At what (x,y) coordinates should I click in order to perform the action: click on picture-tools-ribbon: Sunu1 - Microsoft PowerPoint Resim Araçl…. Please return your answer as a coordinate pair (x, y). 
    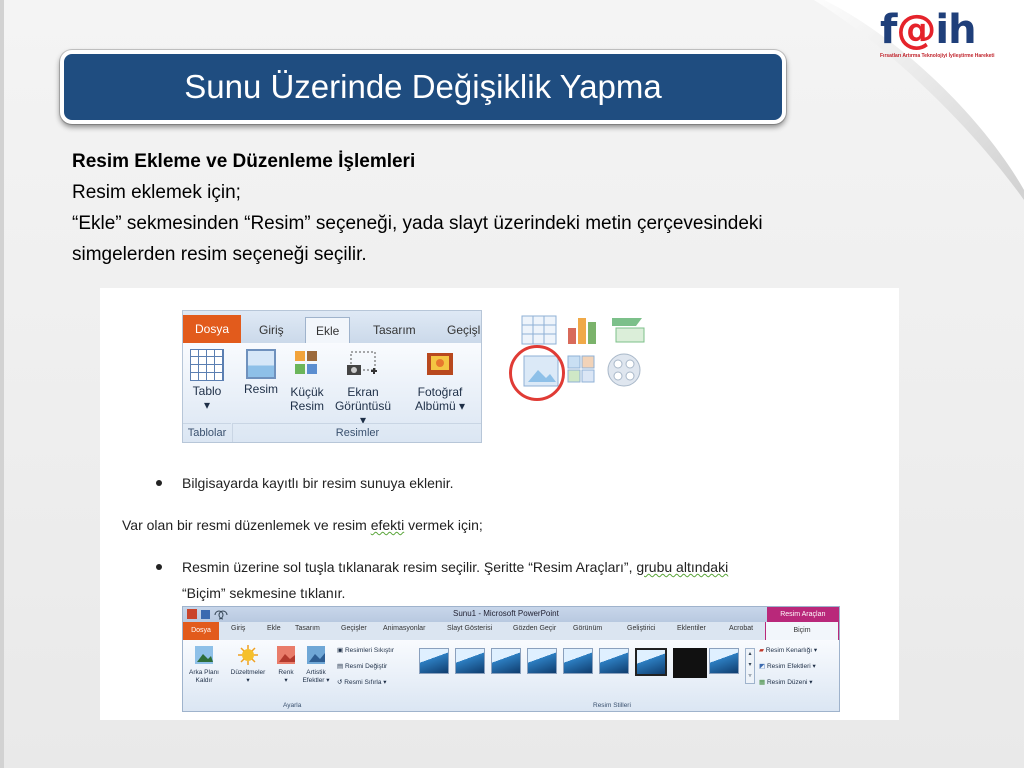
    Looking at the image, I should click on (511, 659).